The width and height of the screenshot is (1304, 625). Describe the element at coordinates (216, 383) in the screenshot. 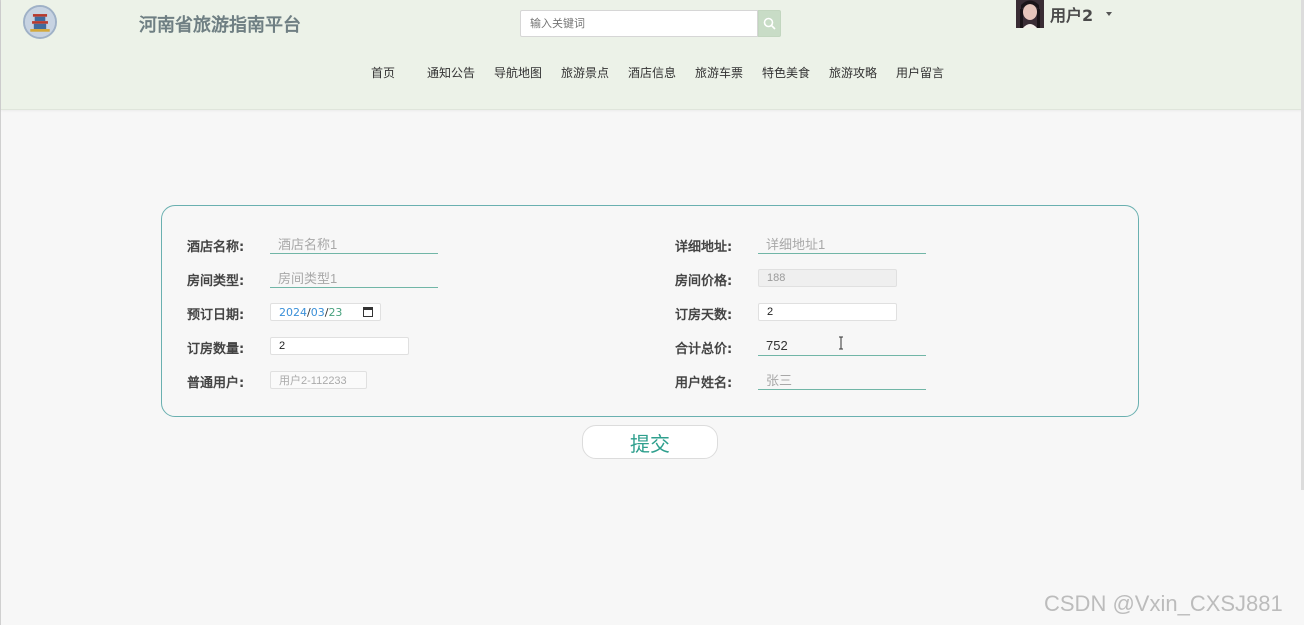

I see `user-label: 普通用户:` at that location.